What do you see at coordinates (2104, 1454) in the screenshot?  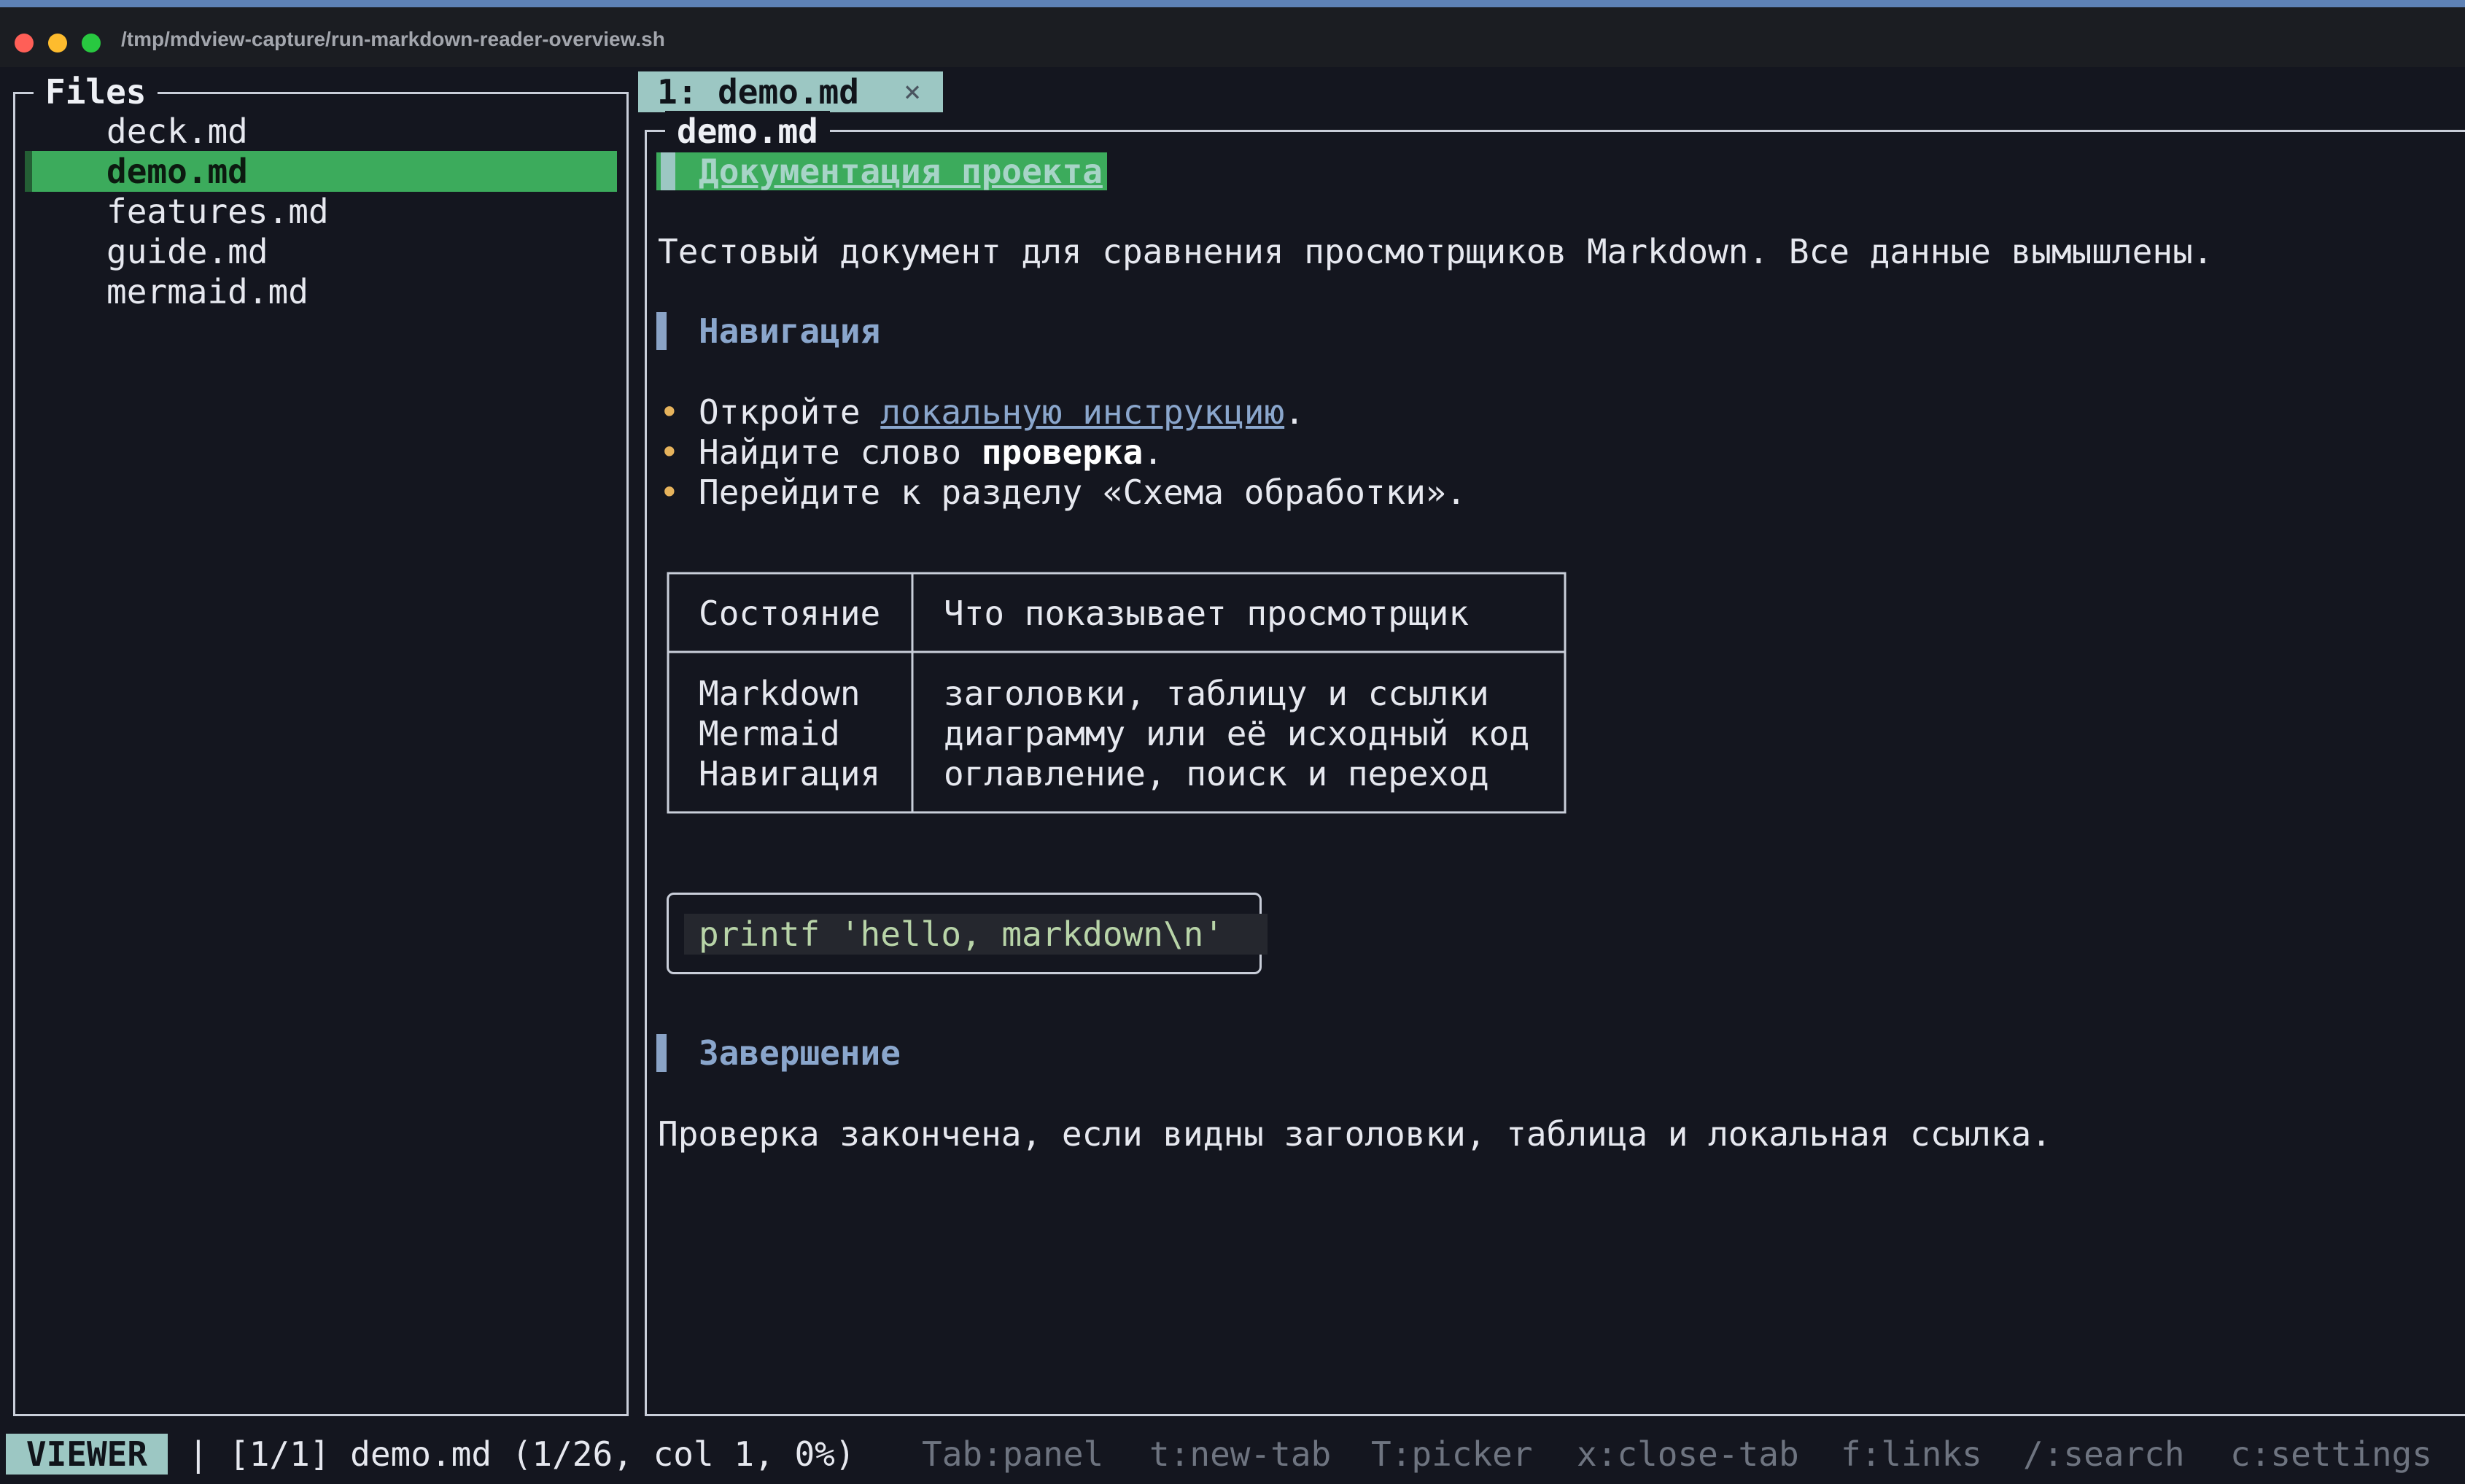 I see `hint-search: /:search` at bounding box center [2104, 1454].